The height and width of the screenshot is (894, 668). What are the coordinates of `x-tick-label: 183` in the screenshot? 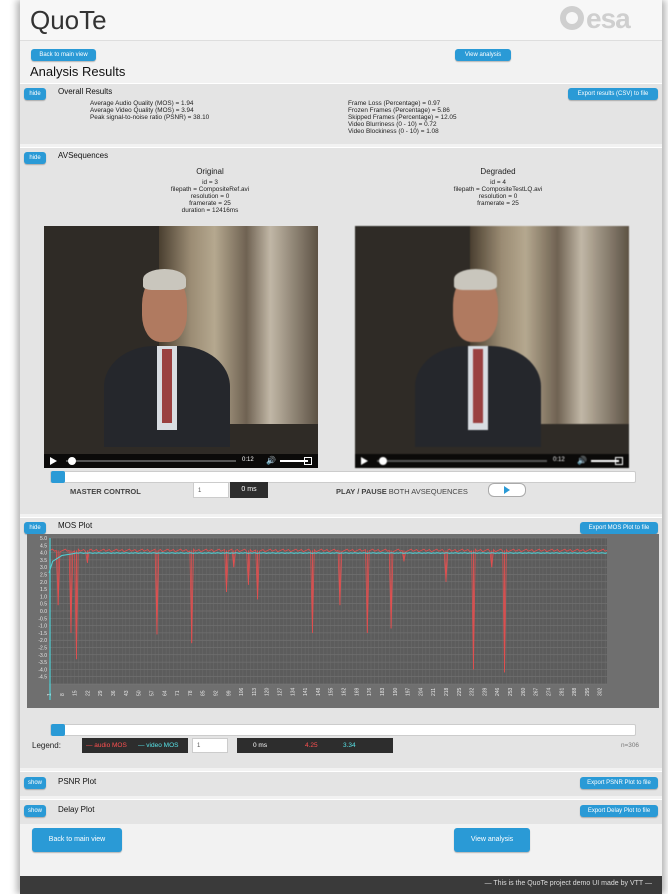 It's located at (383, 691).